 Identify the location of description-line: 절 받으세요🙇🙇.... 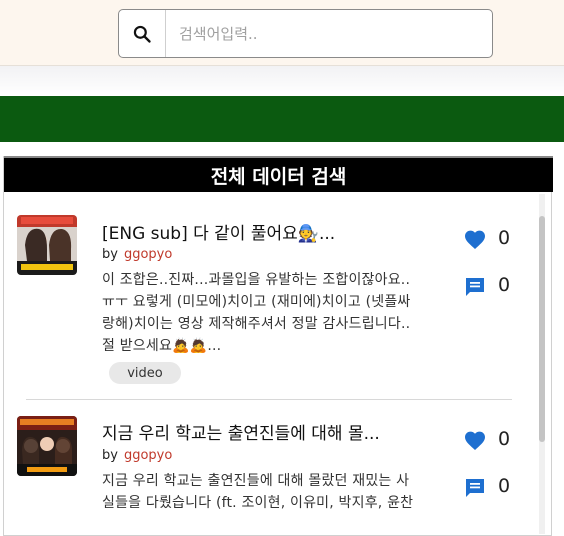
(162, 346).